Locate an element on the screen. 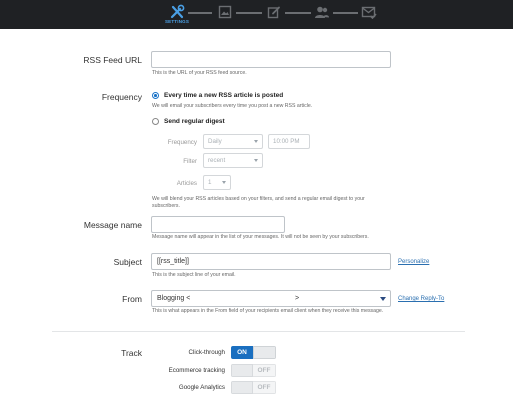  edit-icon is located at coordinates (274, 12).